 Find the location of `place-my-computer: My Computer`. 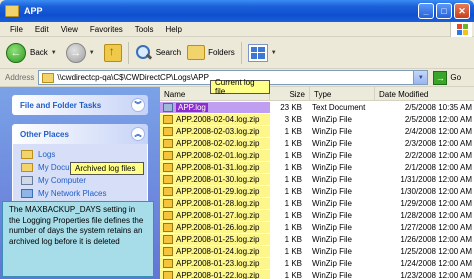

place-my-computer: My Computer is located at coordinates (80, 180).